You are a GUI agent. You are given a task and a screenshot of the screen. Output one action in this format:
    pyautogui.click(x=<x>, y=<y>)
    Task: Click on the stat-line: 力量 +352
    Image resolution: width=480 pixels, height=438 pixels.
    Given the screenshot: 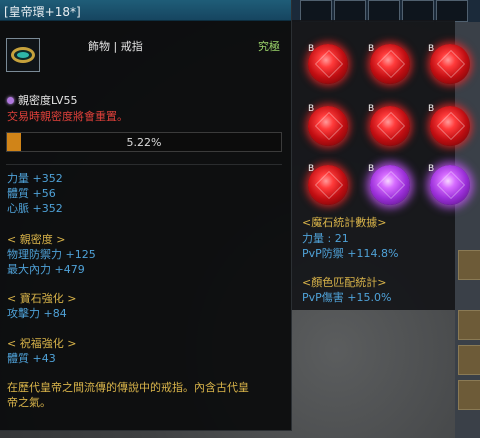 What is the action you would take?
    pyautogui.click(x=35, y=178)
    